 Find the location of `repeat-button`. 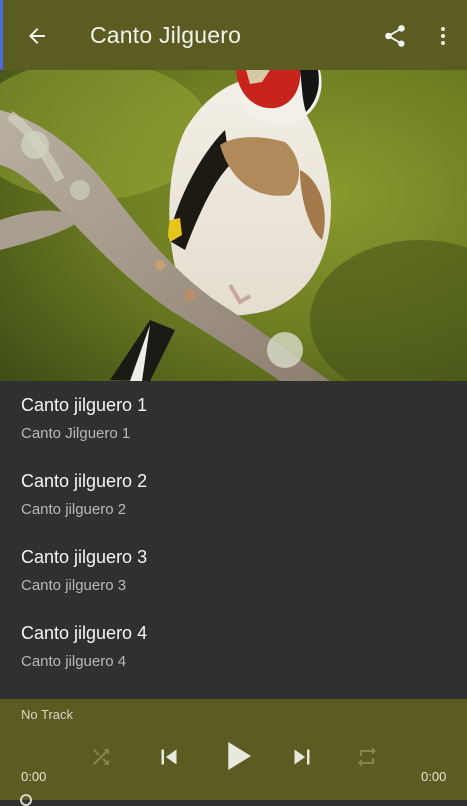

repeat-button is located at coordinates (367, 757).